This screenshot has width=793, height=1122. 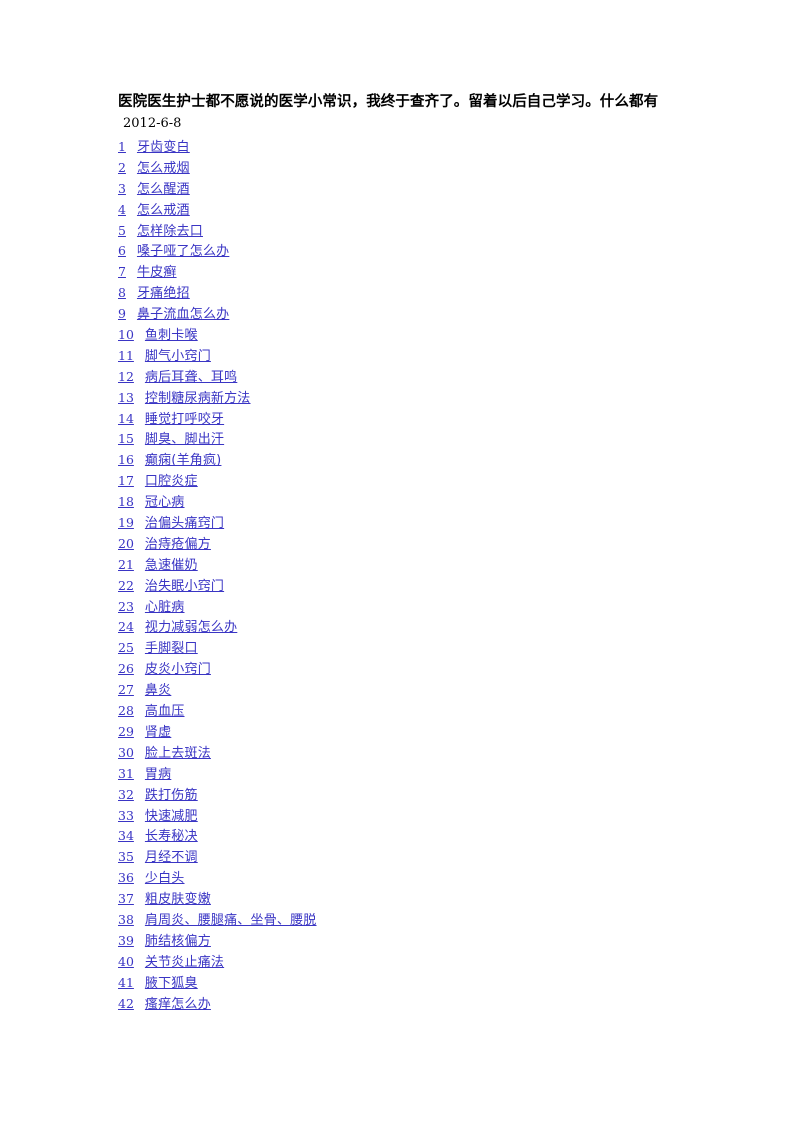 What do you see at coordinates (151, 606) in the screenshot?
I see `toc-link-23: 23 心脏病` at bounding box center [151, 606].